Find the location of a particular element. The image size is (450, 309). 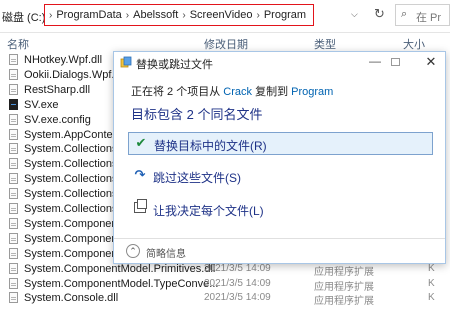

column-type: 类型 is located at coordinates (325, 44).